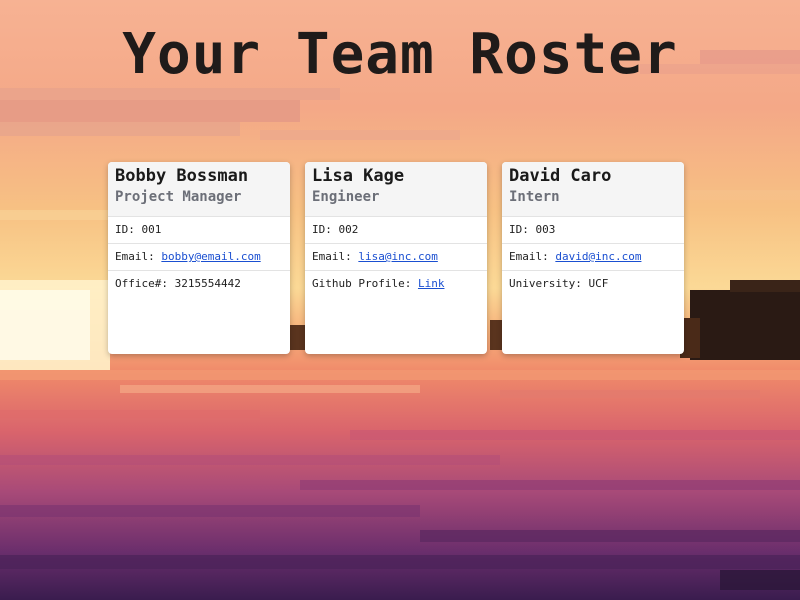 Image resolution: width=800 pixels, height=600 pixels. Describe the element at coordinates (348, 229) in the screenshot. I see `id-value: 002` at that location.